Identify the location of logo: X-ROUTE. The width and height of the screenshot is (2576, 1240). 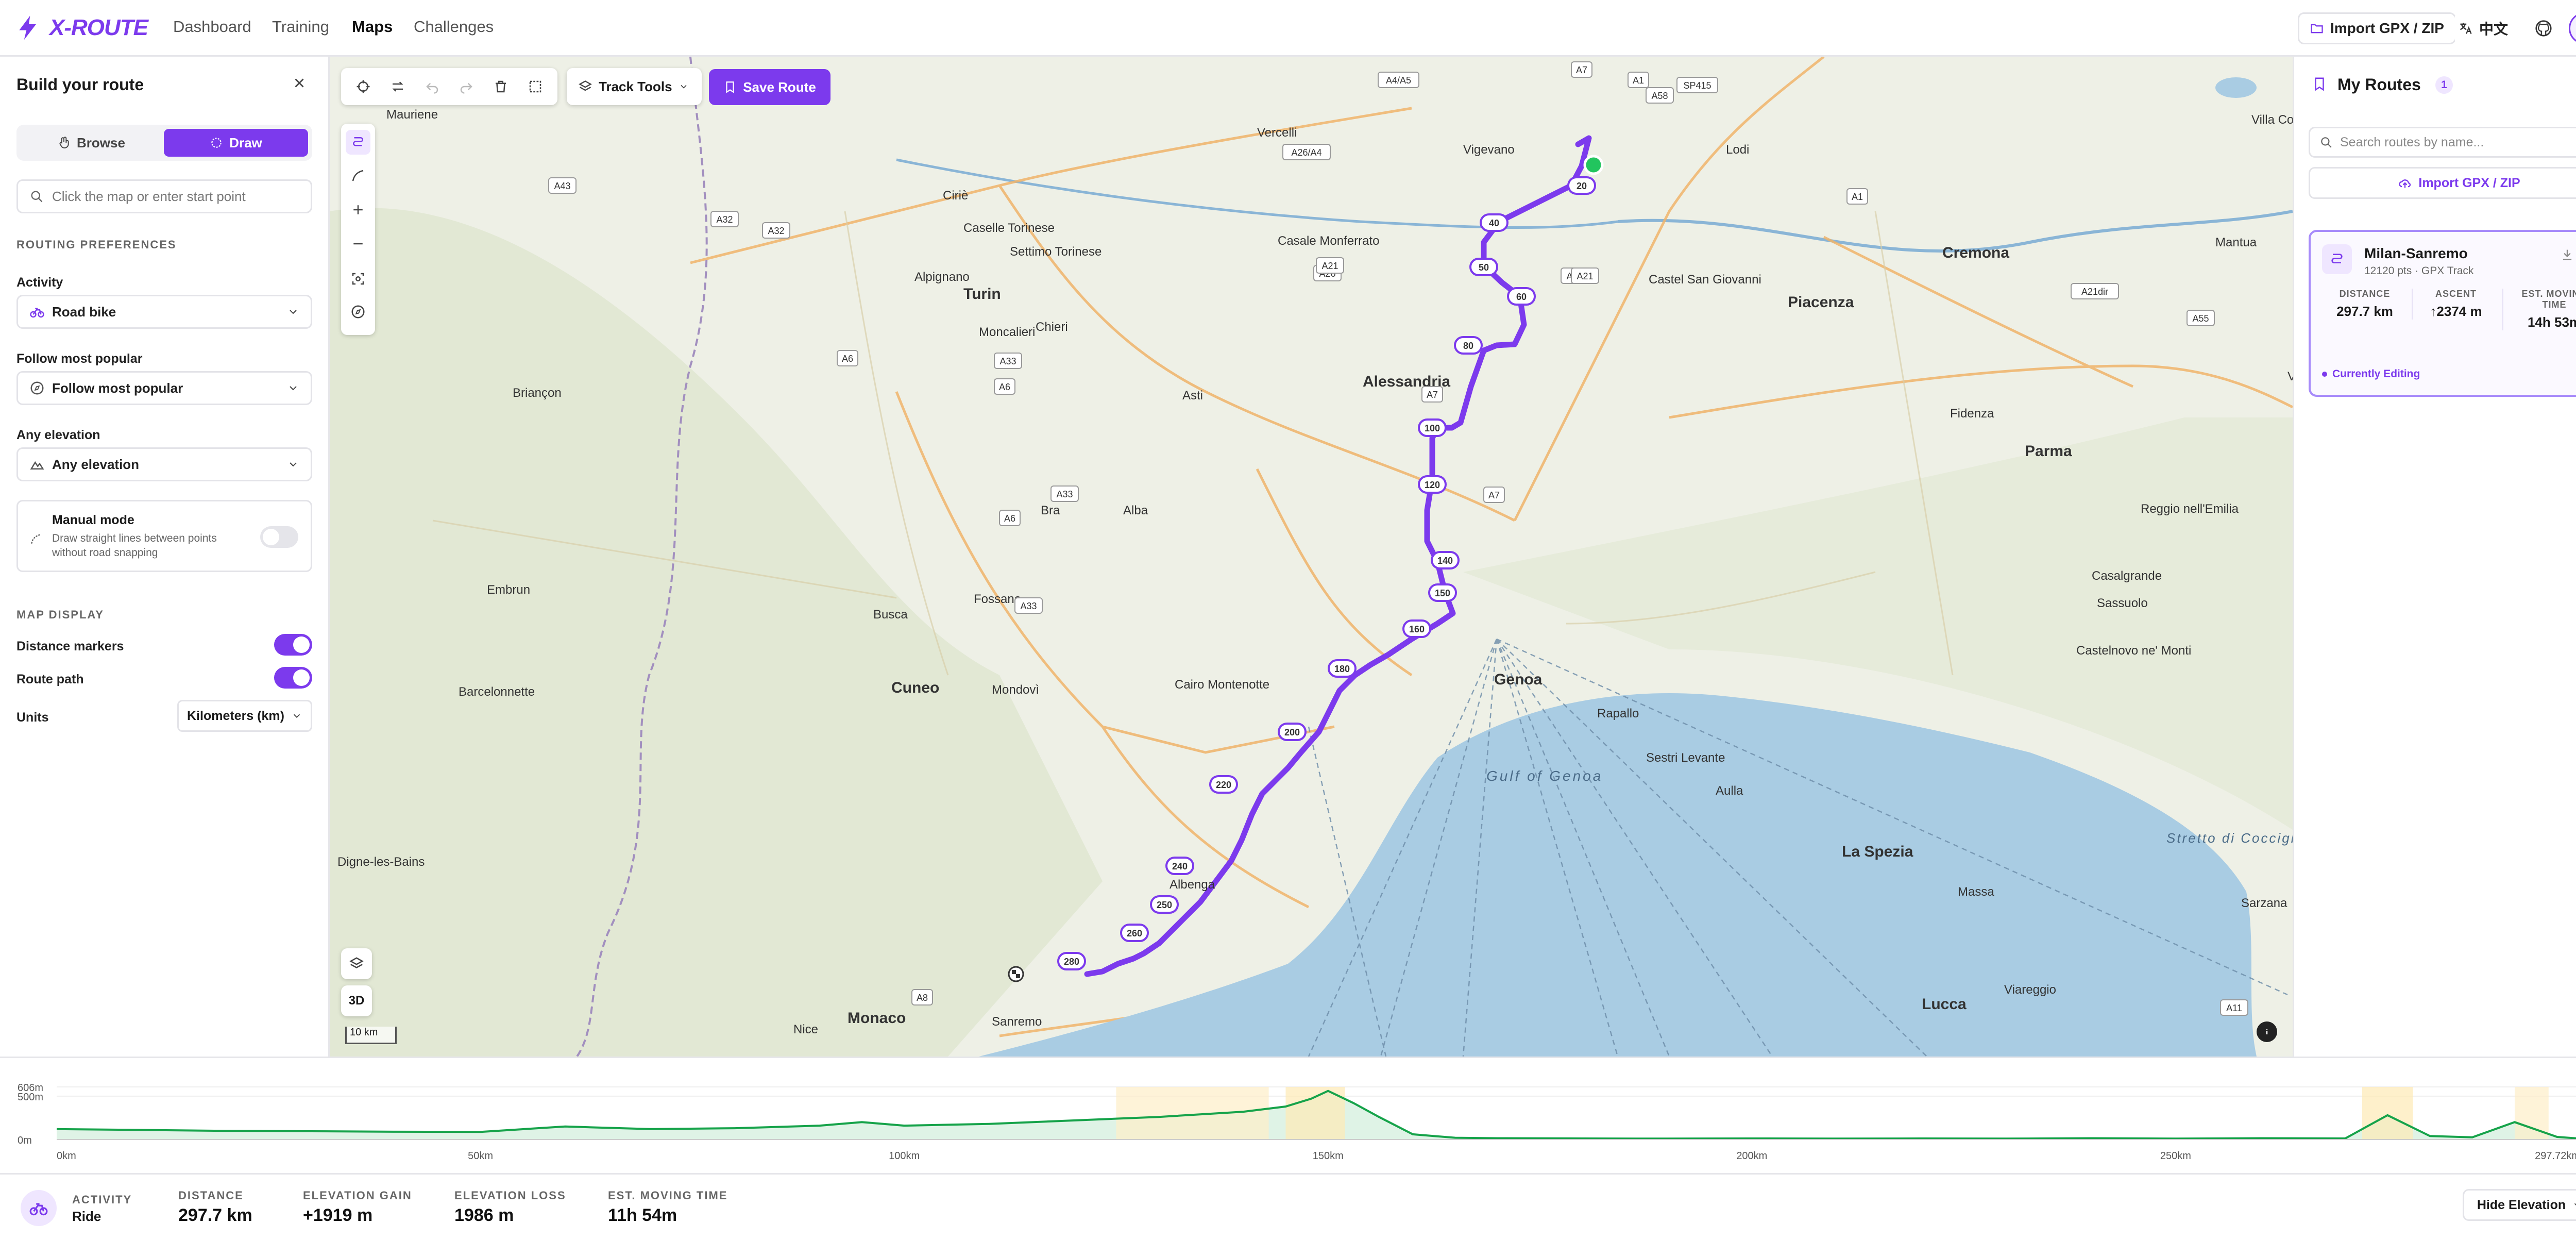
(81, 27).